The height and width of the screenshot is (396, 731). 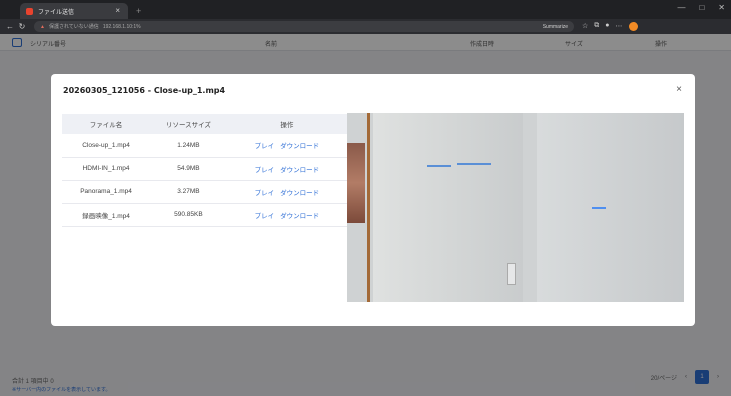 What do you see at coordinates (633, 26) in the screenshot?
I see `extension-icon` at bounding box center [633, 26].